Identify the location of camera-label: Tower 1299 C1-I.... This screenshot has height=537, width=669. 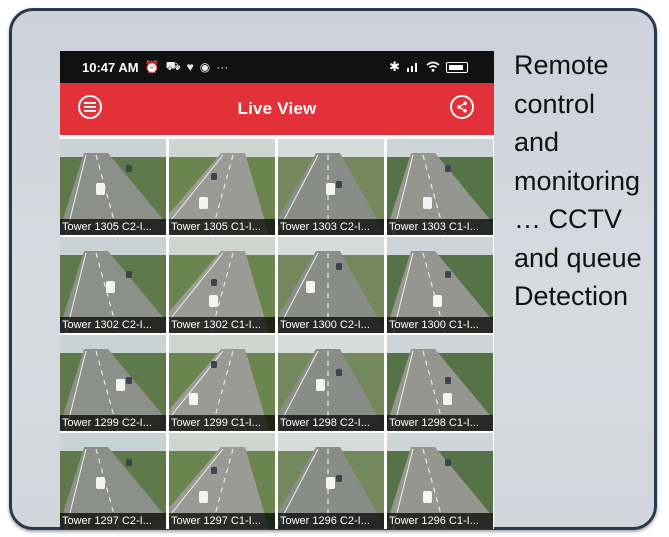
(222, 423).